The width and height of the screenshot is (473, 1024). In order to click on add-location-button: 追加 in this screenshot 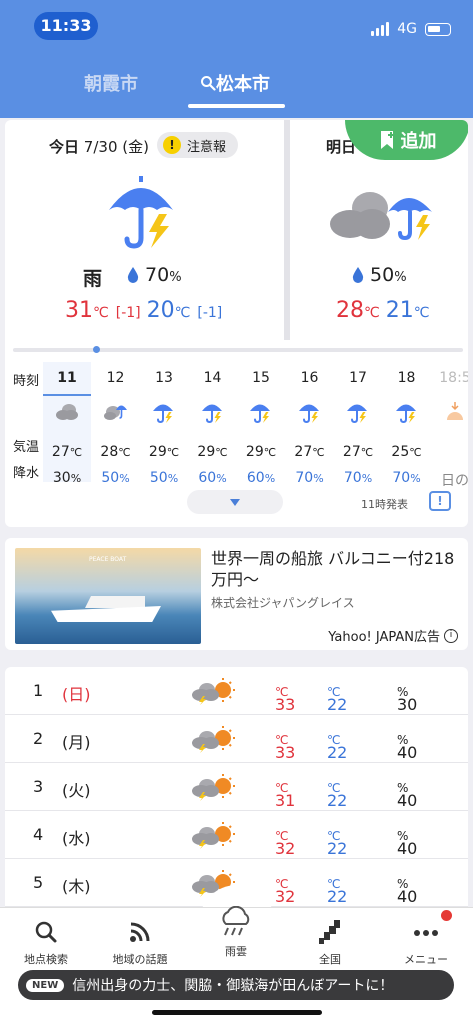, I will do `click(406, 140)`.